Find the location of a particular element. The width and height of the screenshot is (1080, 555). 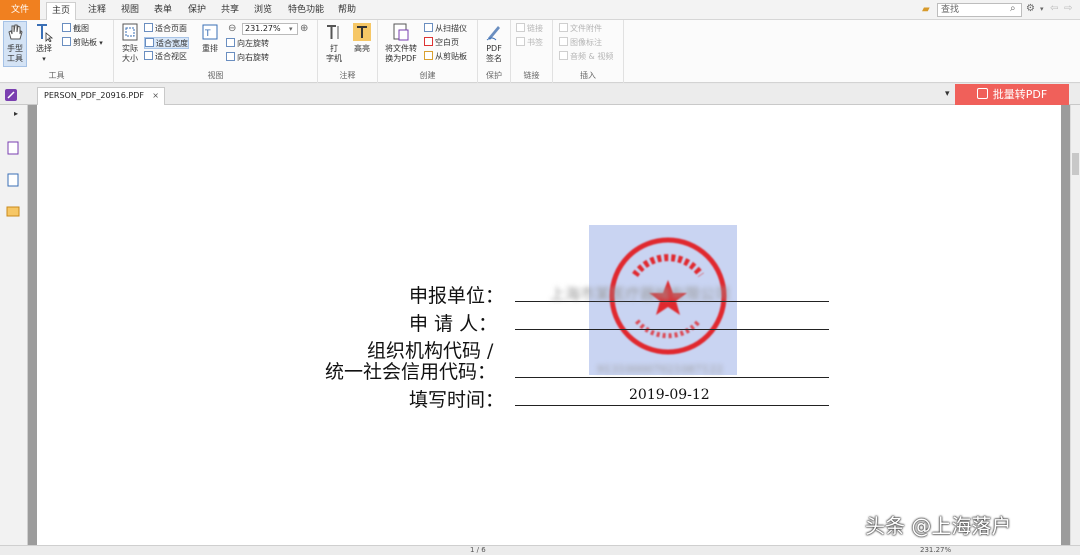

from-scanner-button: 从扫描仪 is located at coordinates (445, 29).